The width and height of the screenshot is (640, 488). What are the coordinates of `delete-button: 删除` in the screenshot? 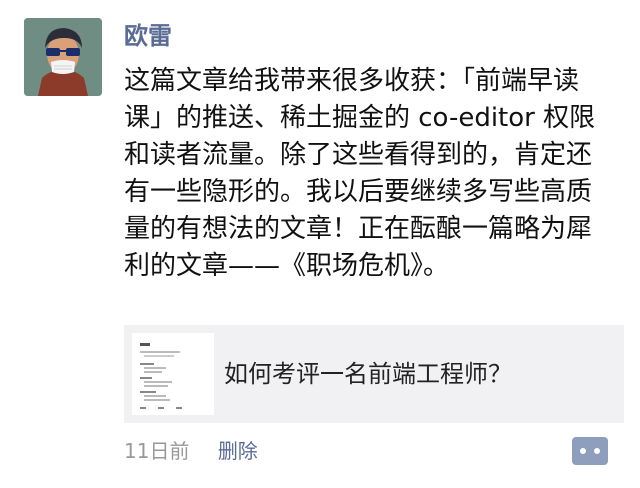 It's located at (238, 451).